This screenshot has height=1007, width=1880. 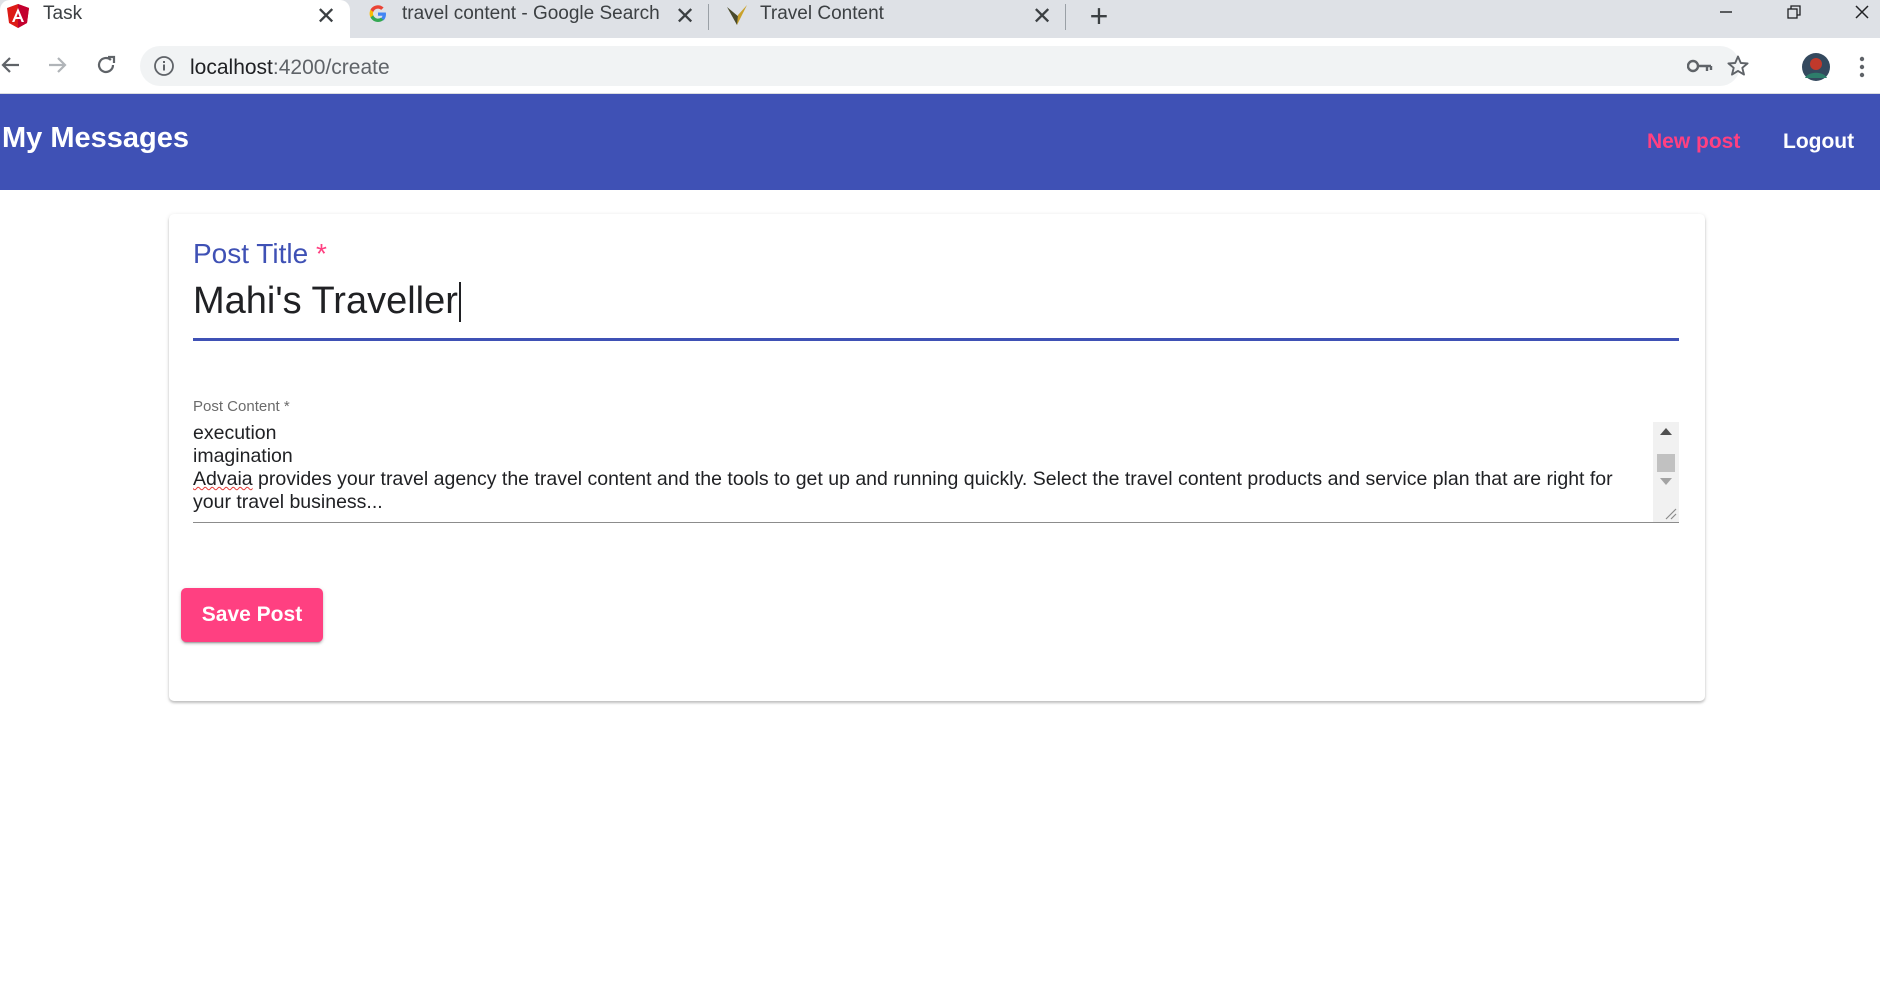 I want to click on post-title-label: Post Title *, so click(x=260, y=254).